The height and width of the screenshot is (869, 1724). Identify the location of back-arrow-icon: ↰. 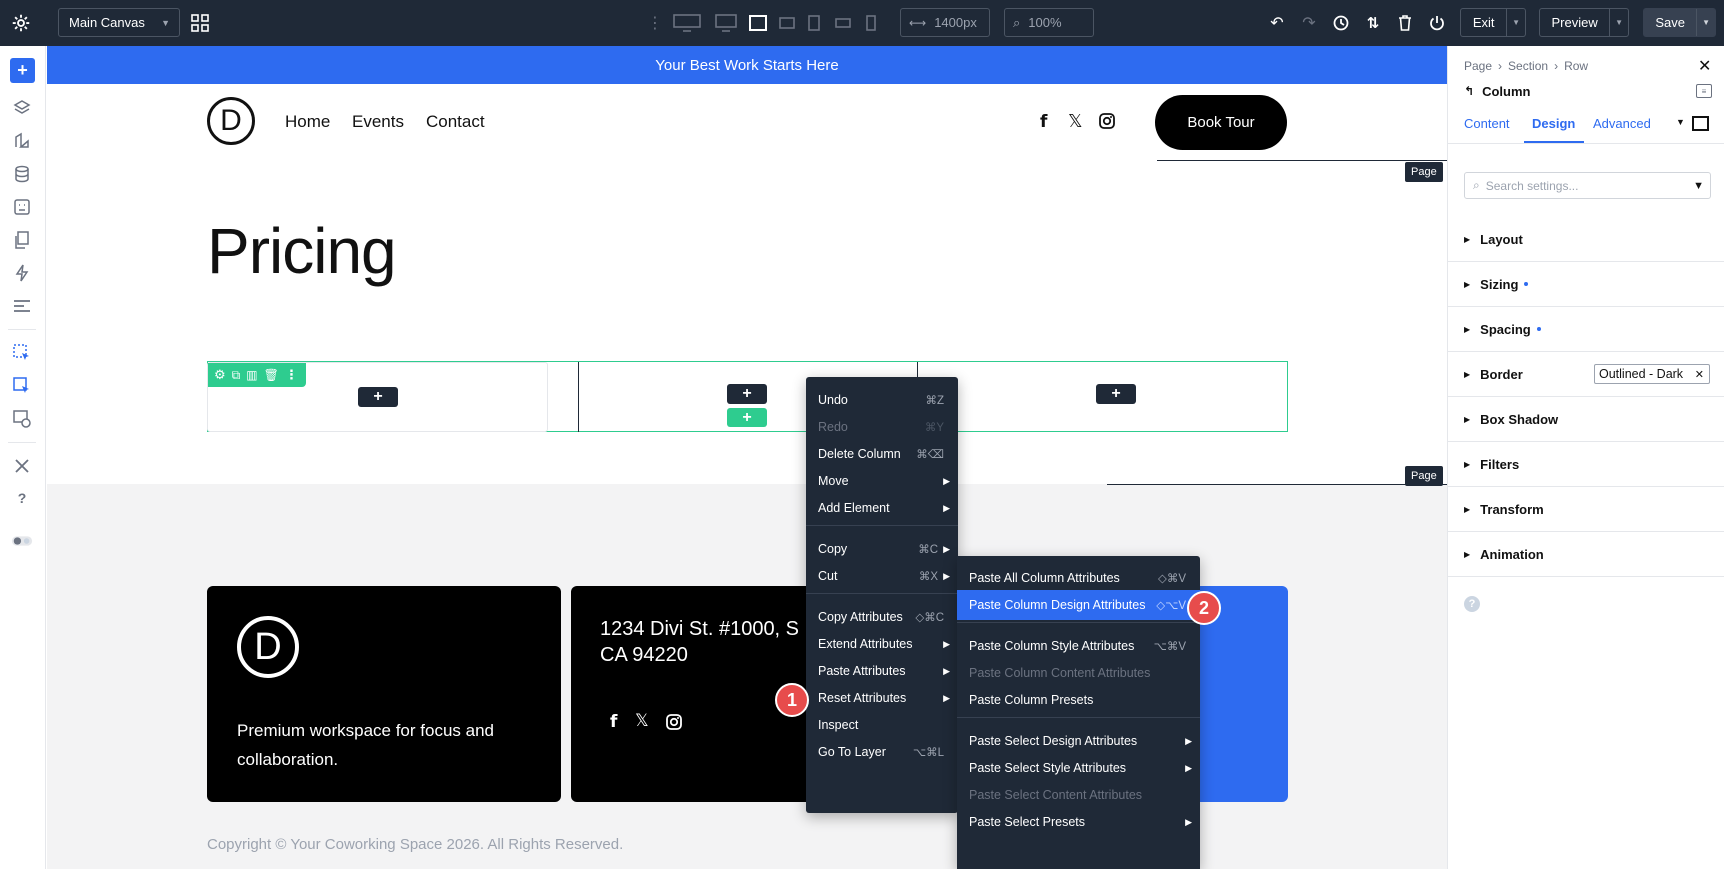
(1469, 91).